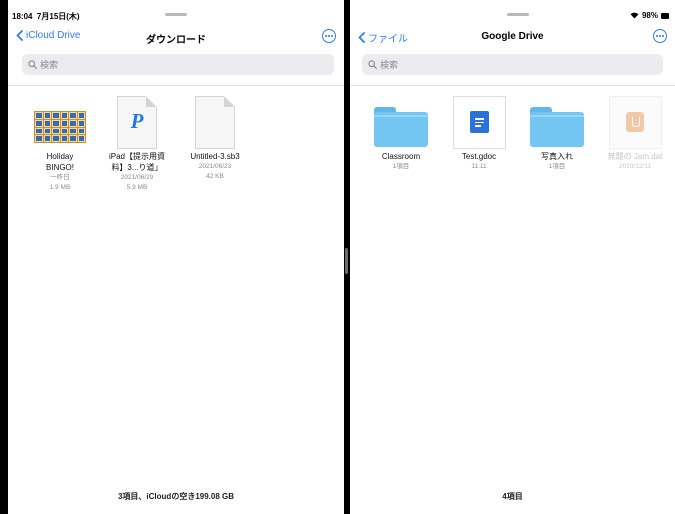 The width and height of the screenshot is (675, 514). Describe the element at coordinates (479, 166) in the screenshot. I see `file-meta: 11:11` at that location.